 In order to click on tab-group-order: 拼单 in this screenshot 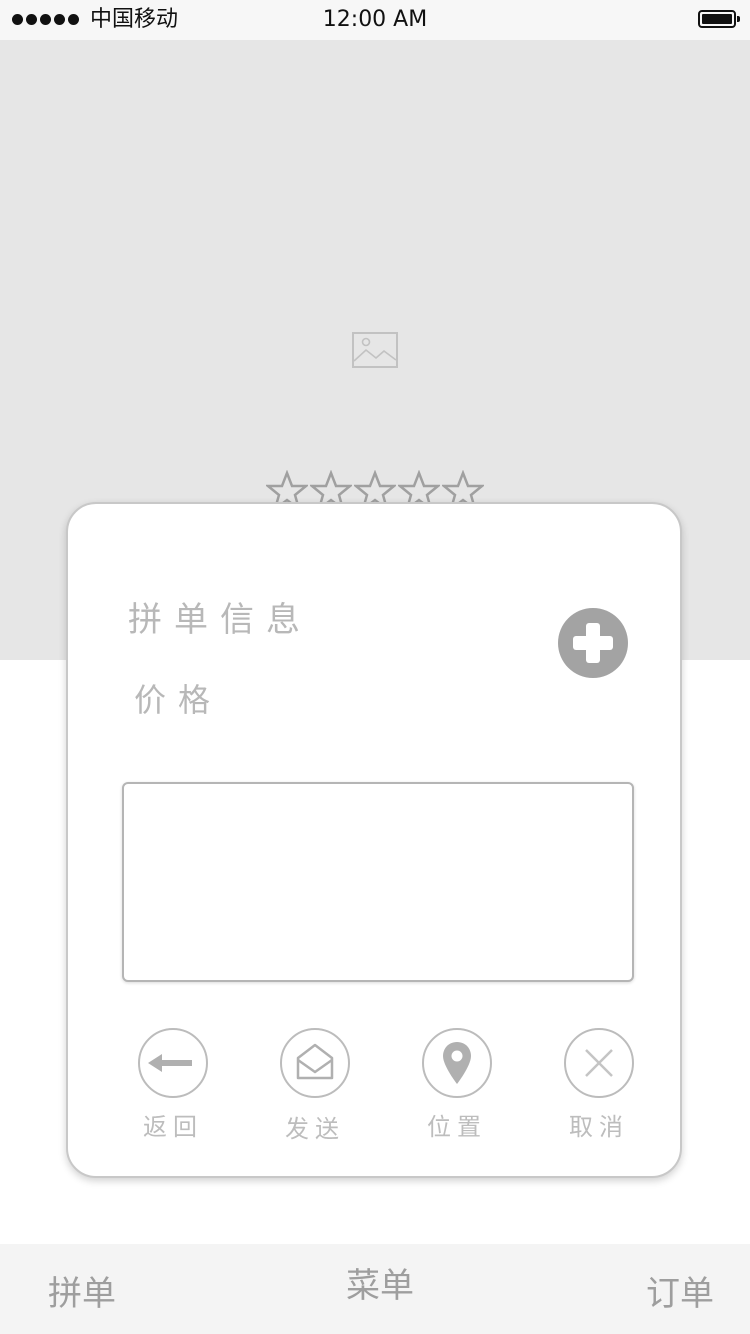, I will do `click(82, 1294)`.